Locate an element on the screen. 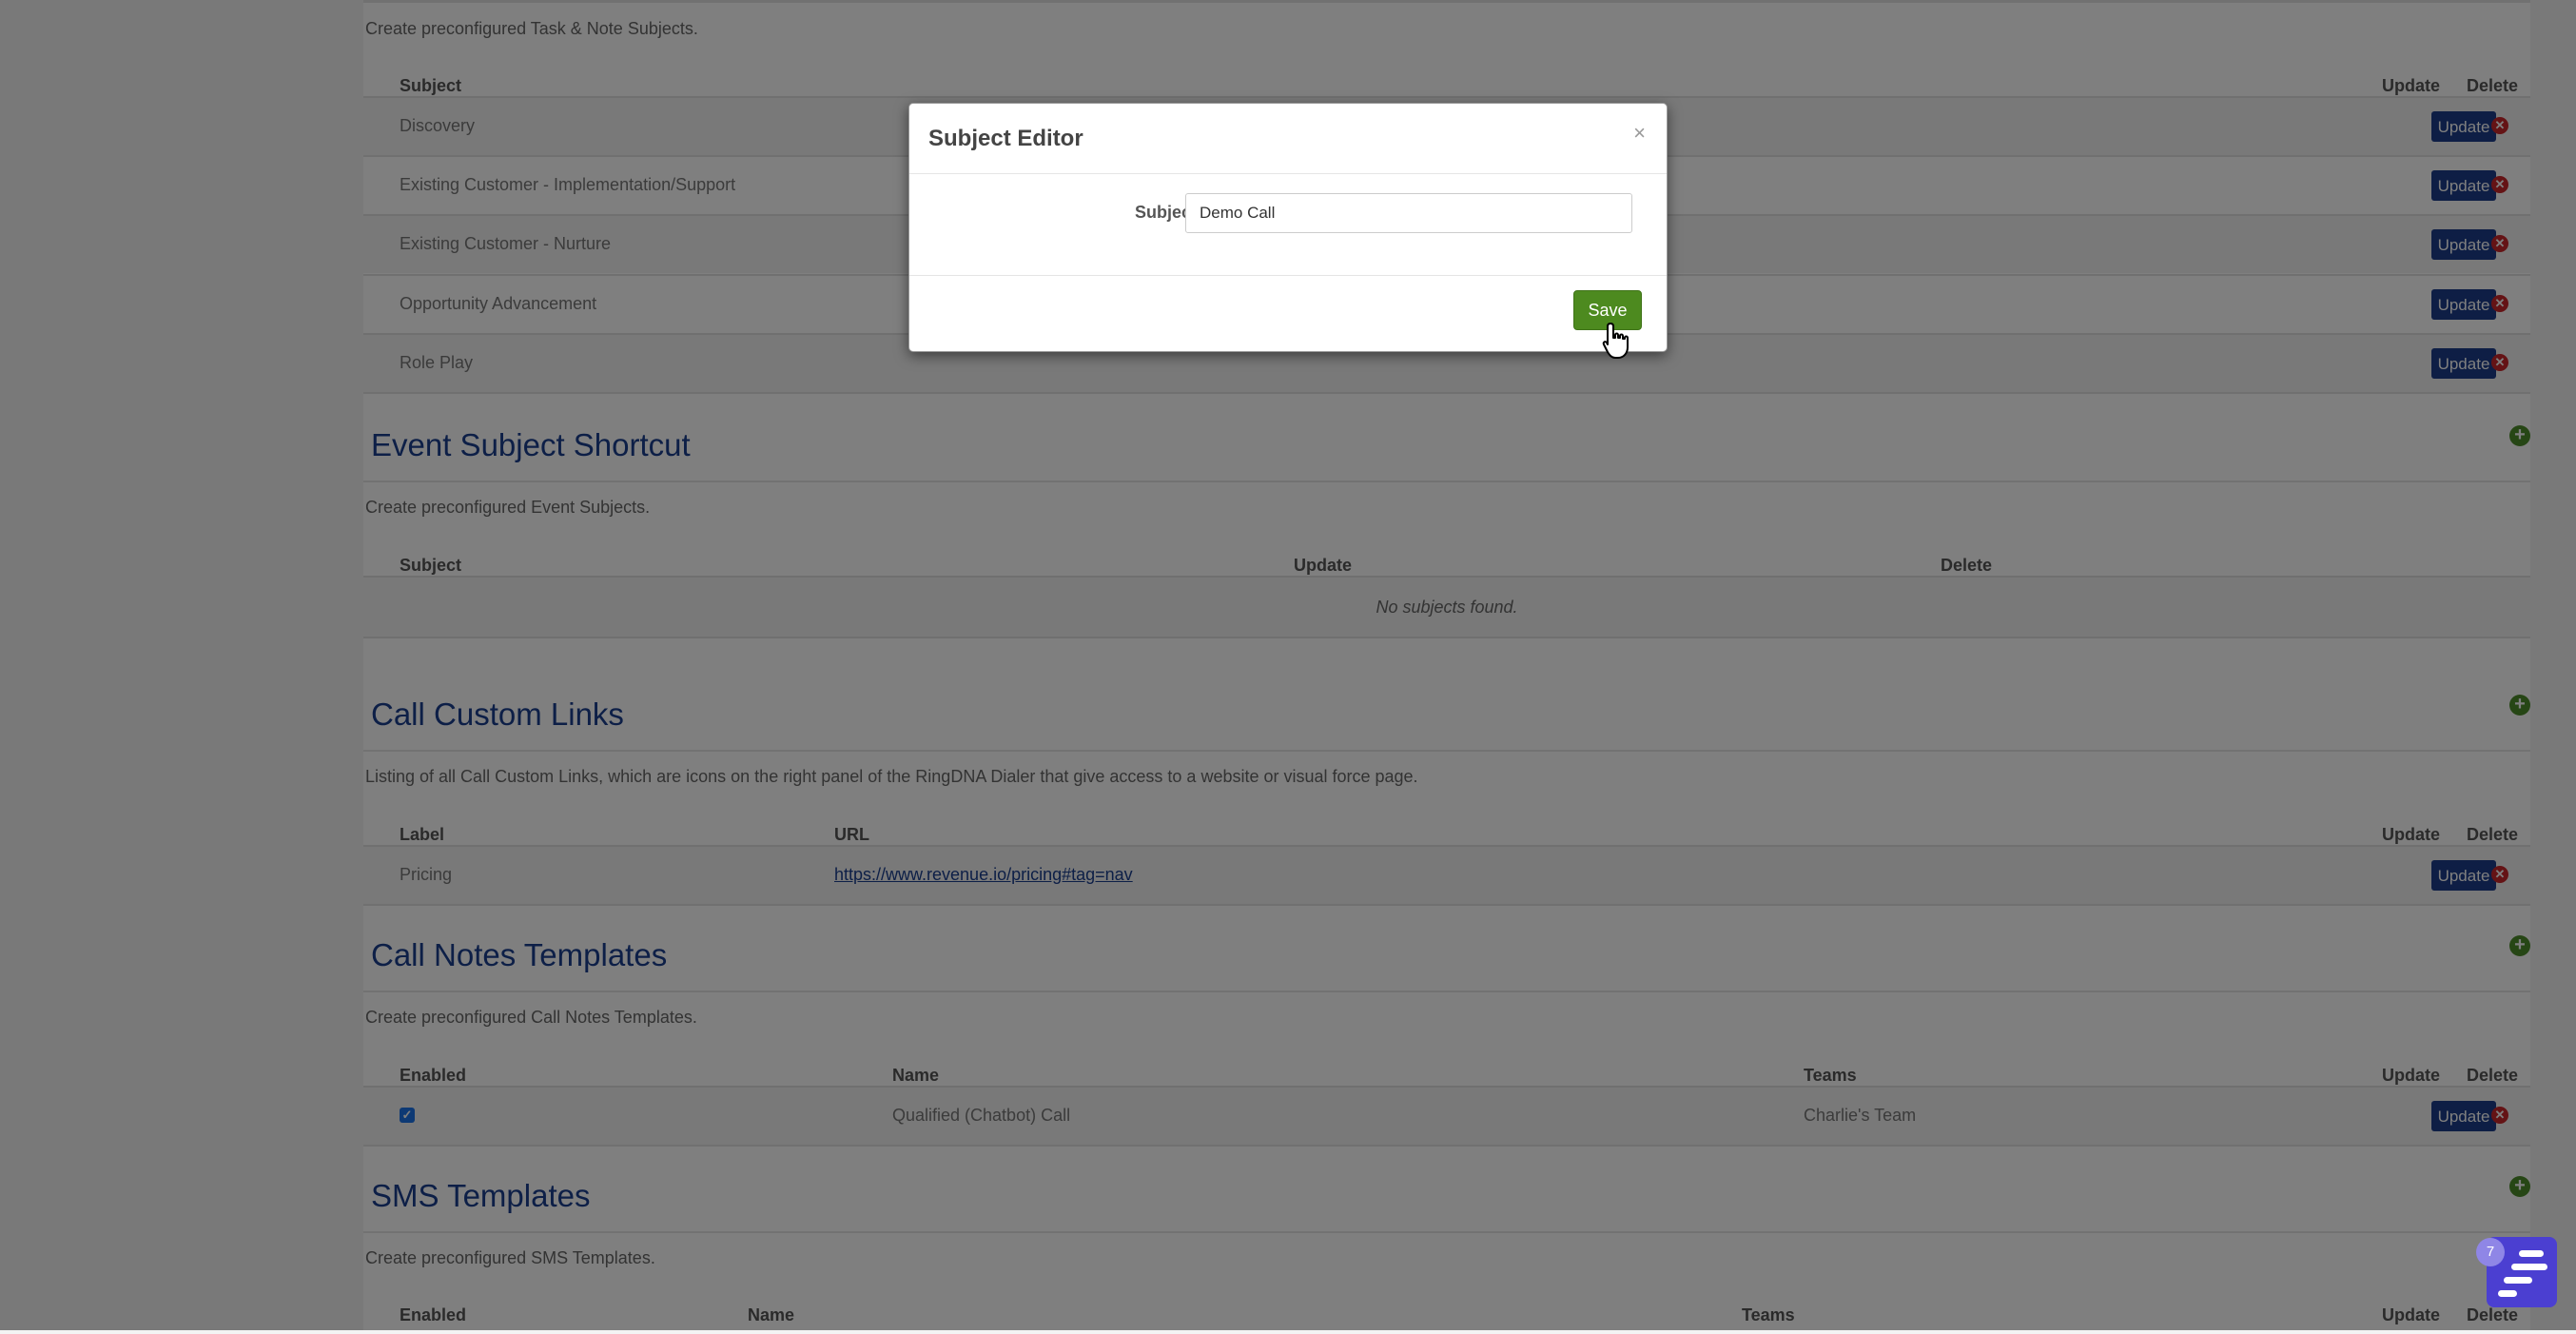 Image resolution: width=2576 pixels, height=1334 pixels. modal-header: Subject Editor × is located at coordinates (1288, 139).